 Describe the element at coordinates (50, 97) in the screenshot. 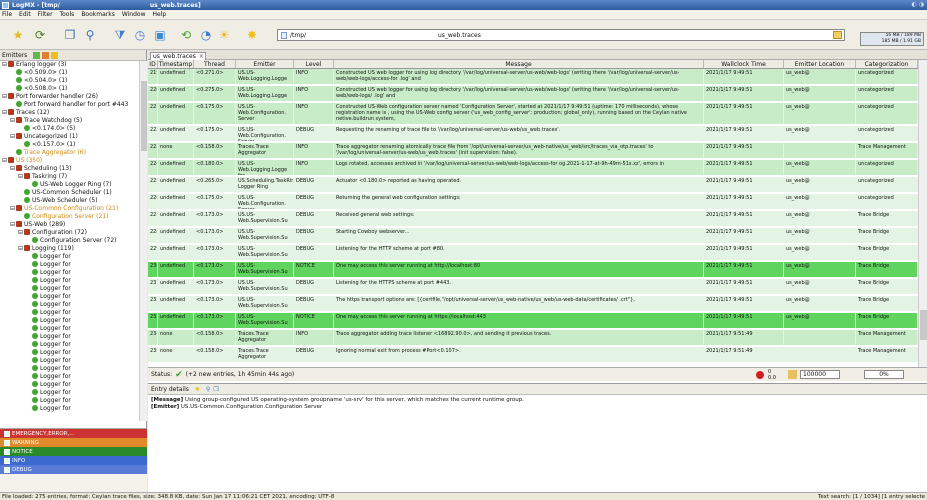

I see `tree-item: ⊟ Port forwarder handler (26)` at that location.